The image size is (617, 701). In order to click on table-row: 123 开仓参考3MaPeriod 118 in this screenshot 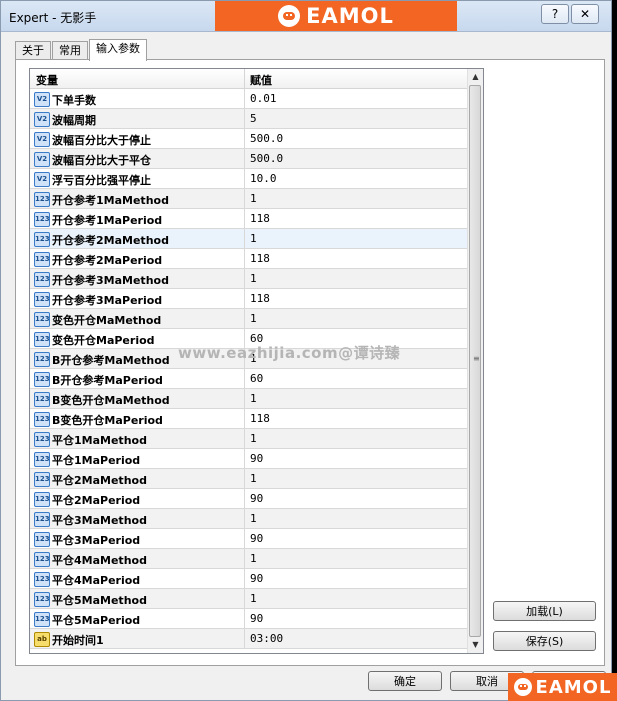, I will do `click(248, 299)`.